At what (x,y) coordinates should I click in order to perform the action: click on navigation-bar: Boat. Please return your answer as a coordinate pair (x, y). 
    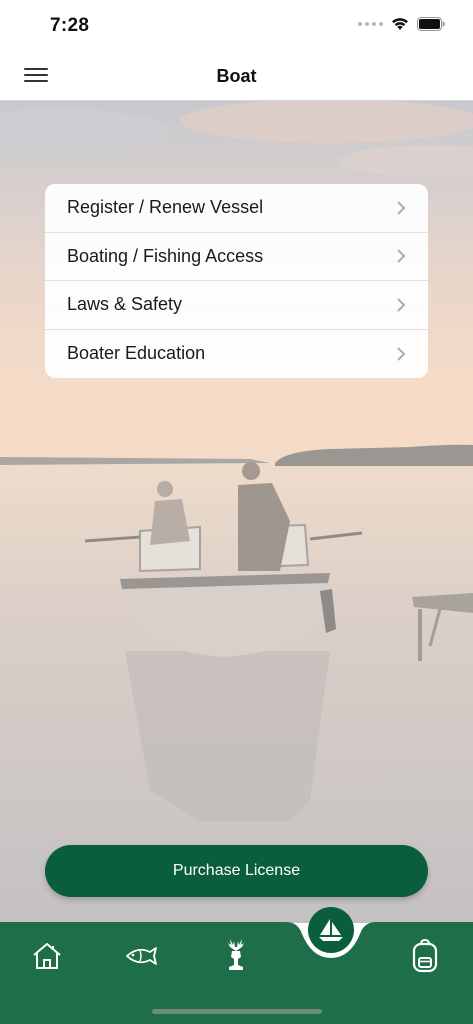
    Looking at the image, I should click on (236, 76).